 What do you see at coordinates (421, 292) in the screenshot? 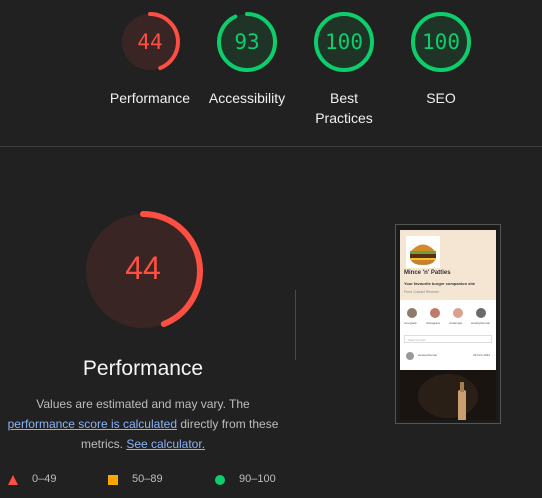
I see `site-nav: Feed Contact Recents` at bounding box center [421, 292].